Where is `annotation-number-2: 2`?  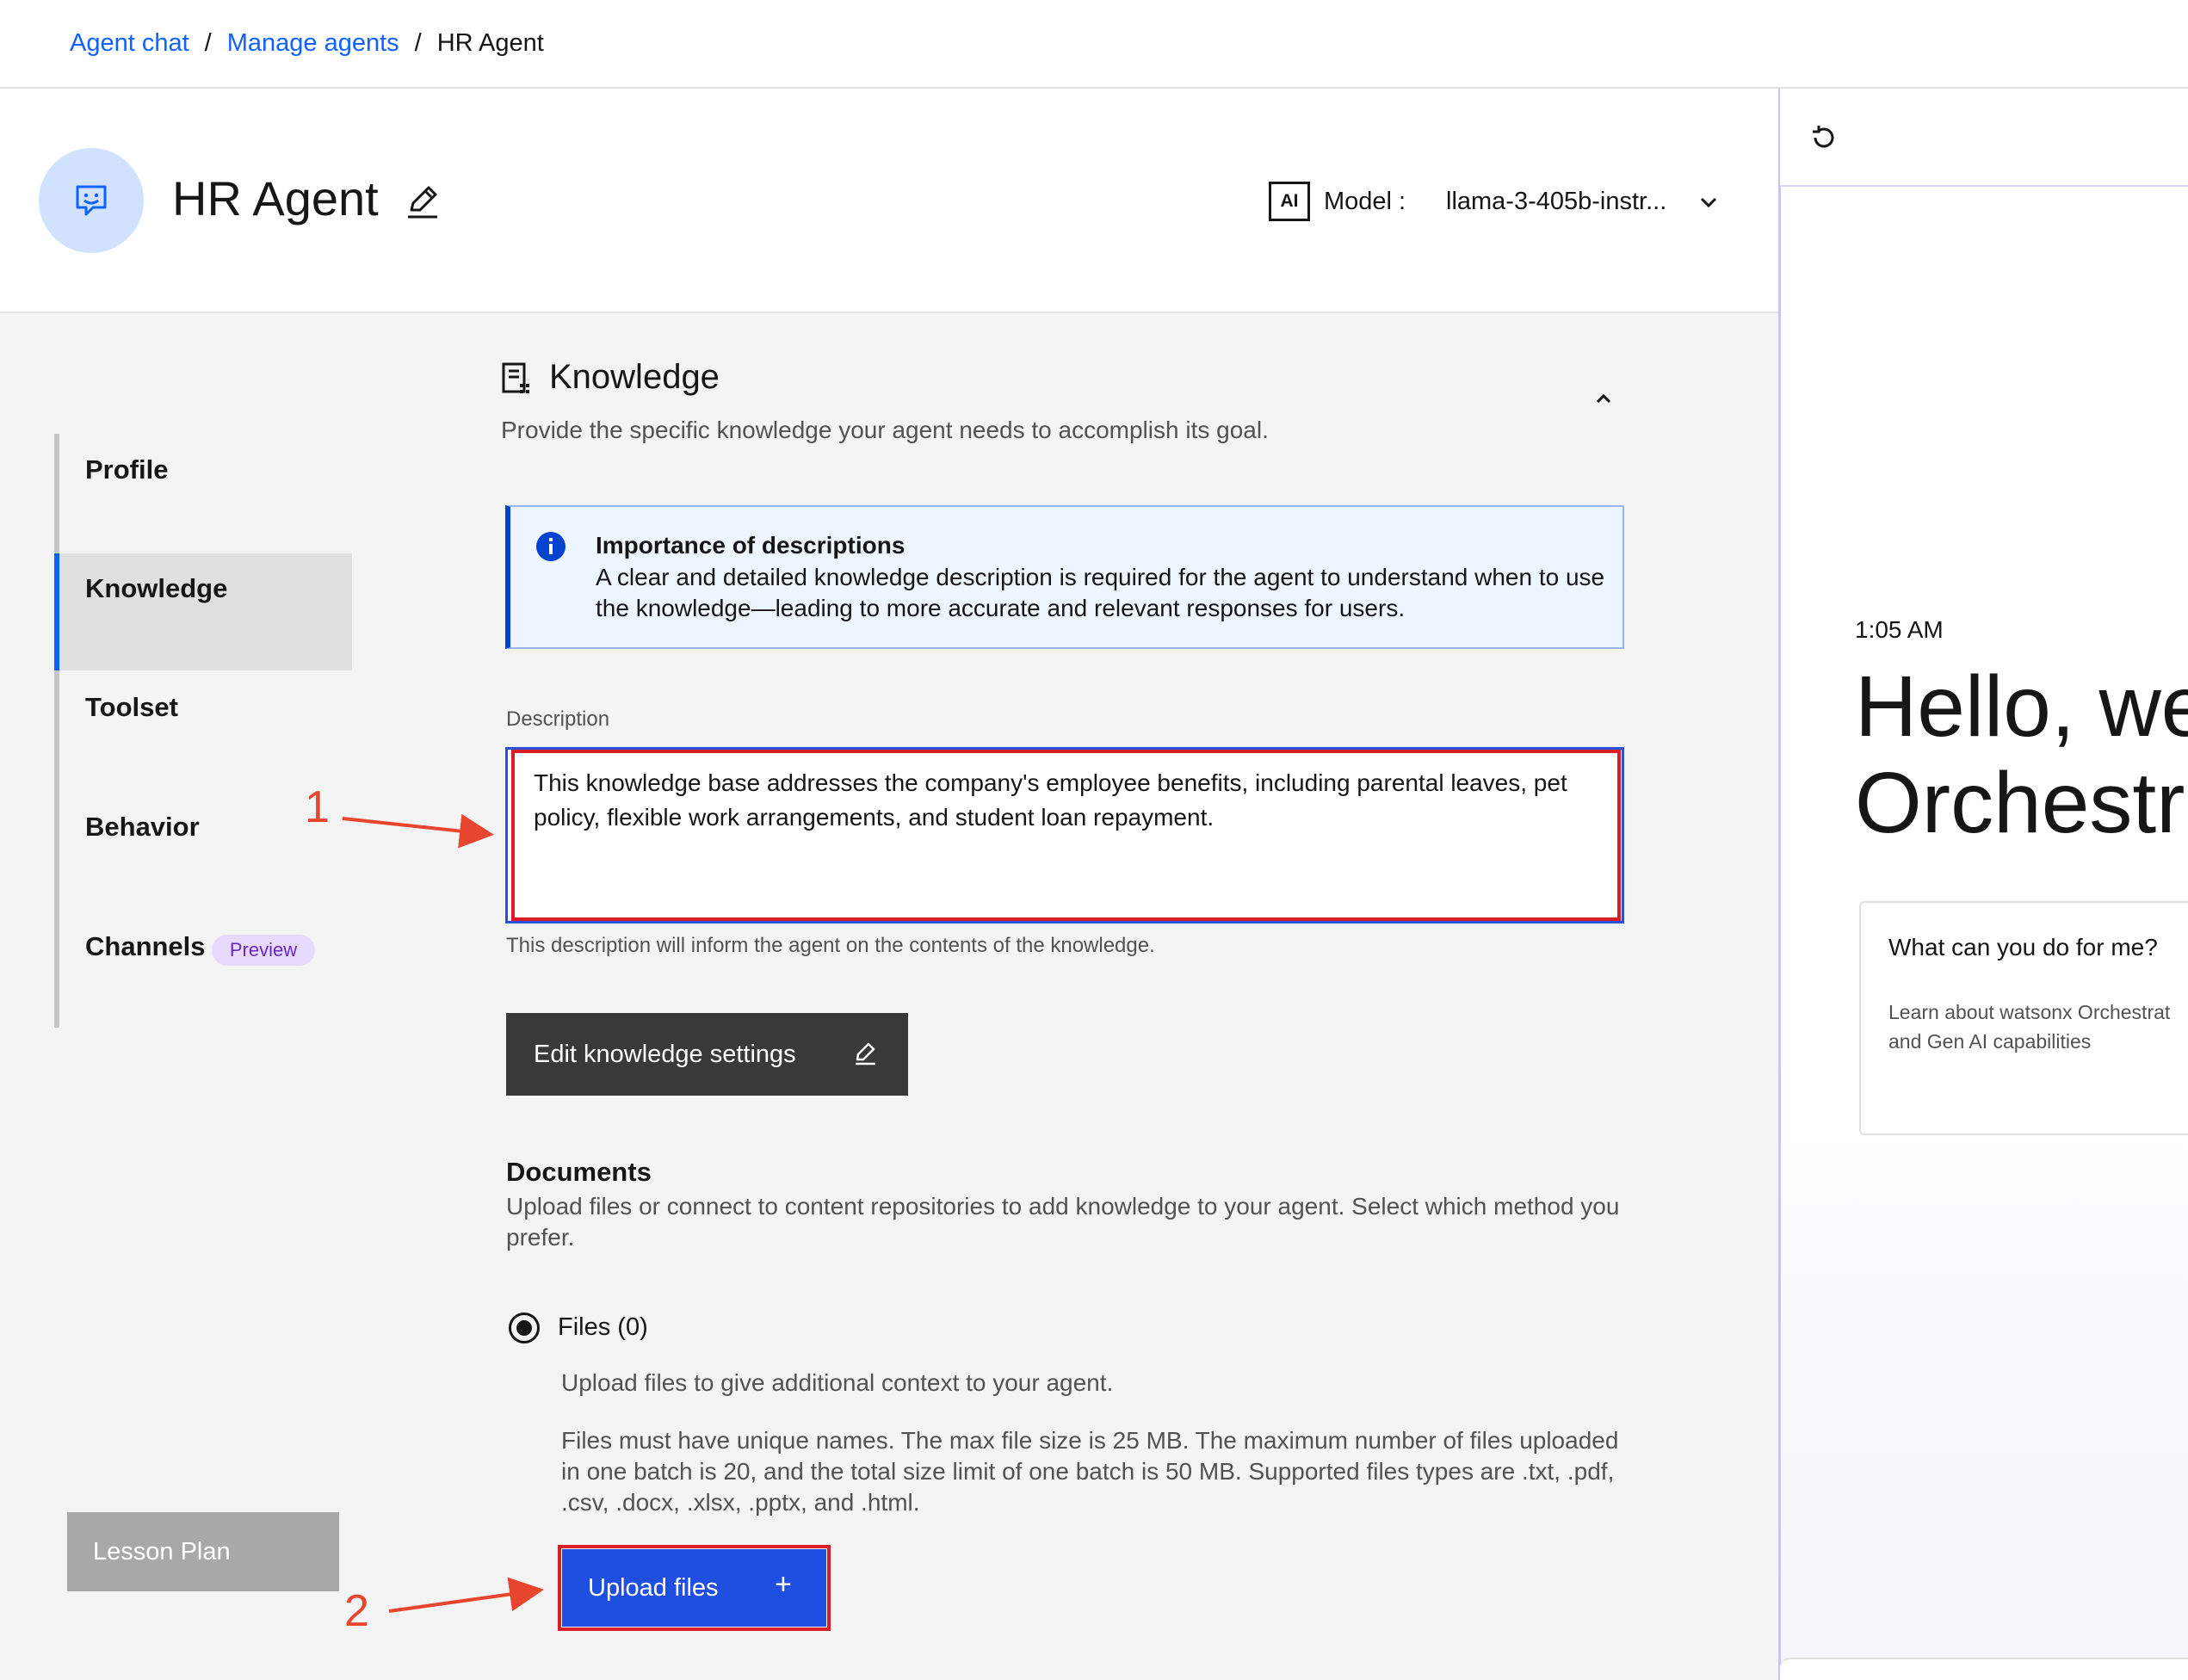 annotation-number-2: 2 is located at coordinates (356, 1611).